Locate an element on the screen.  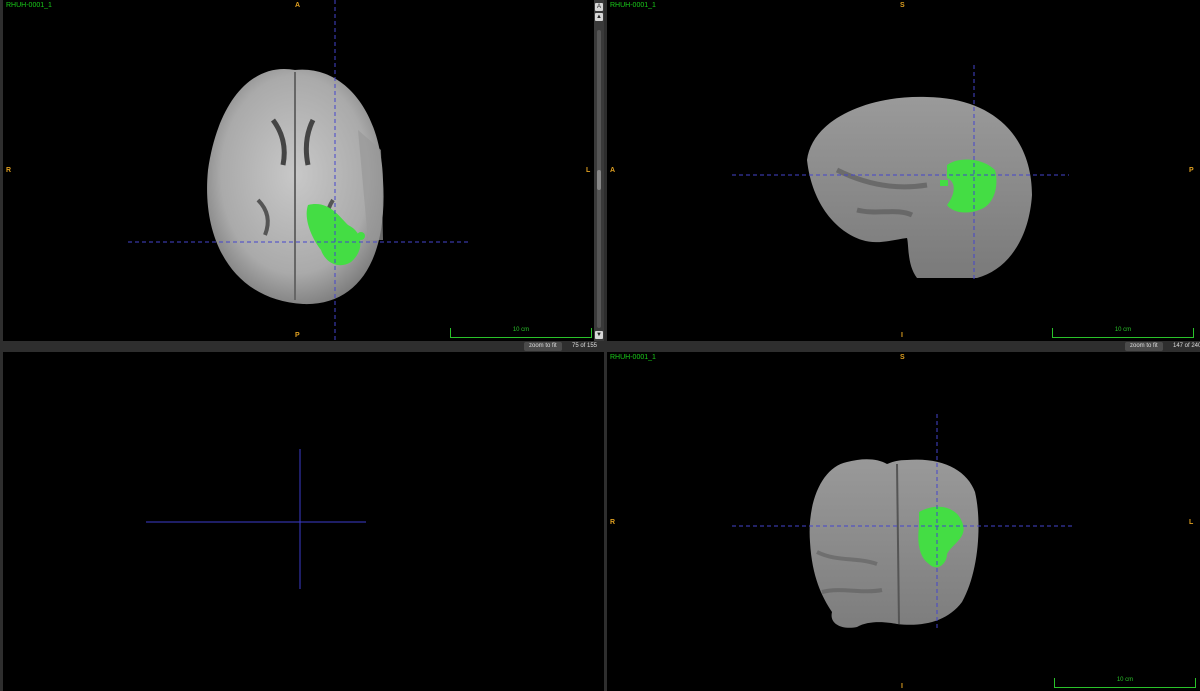
coronal-image is located at coordinates (902, 522).